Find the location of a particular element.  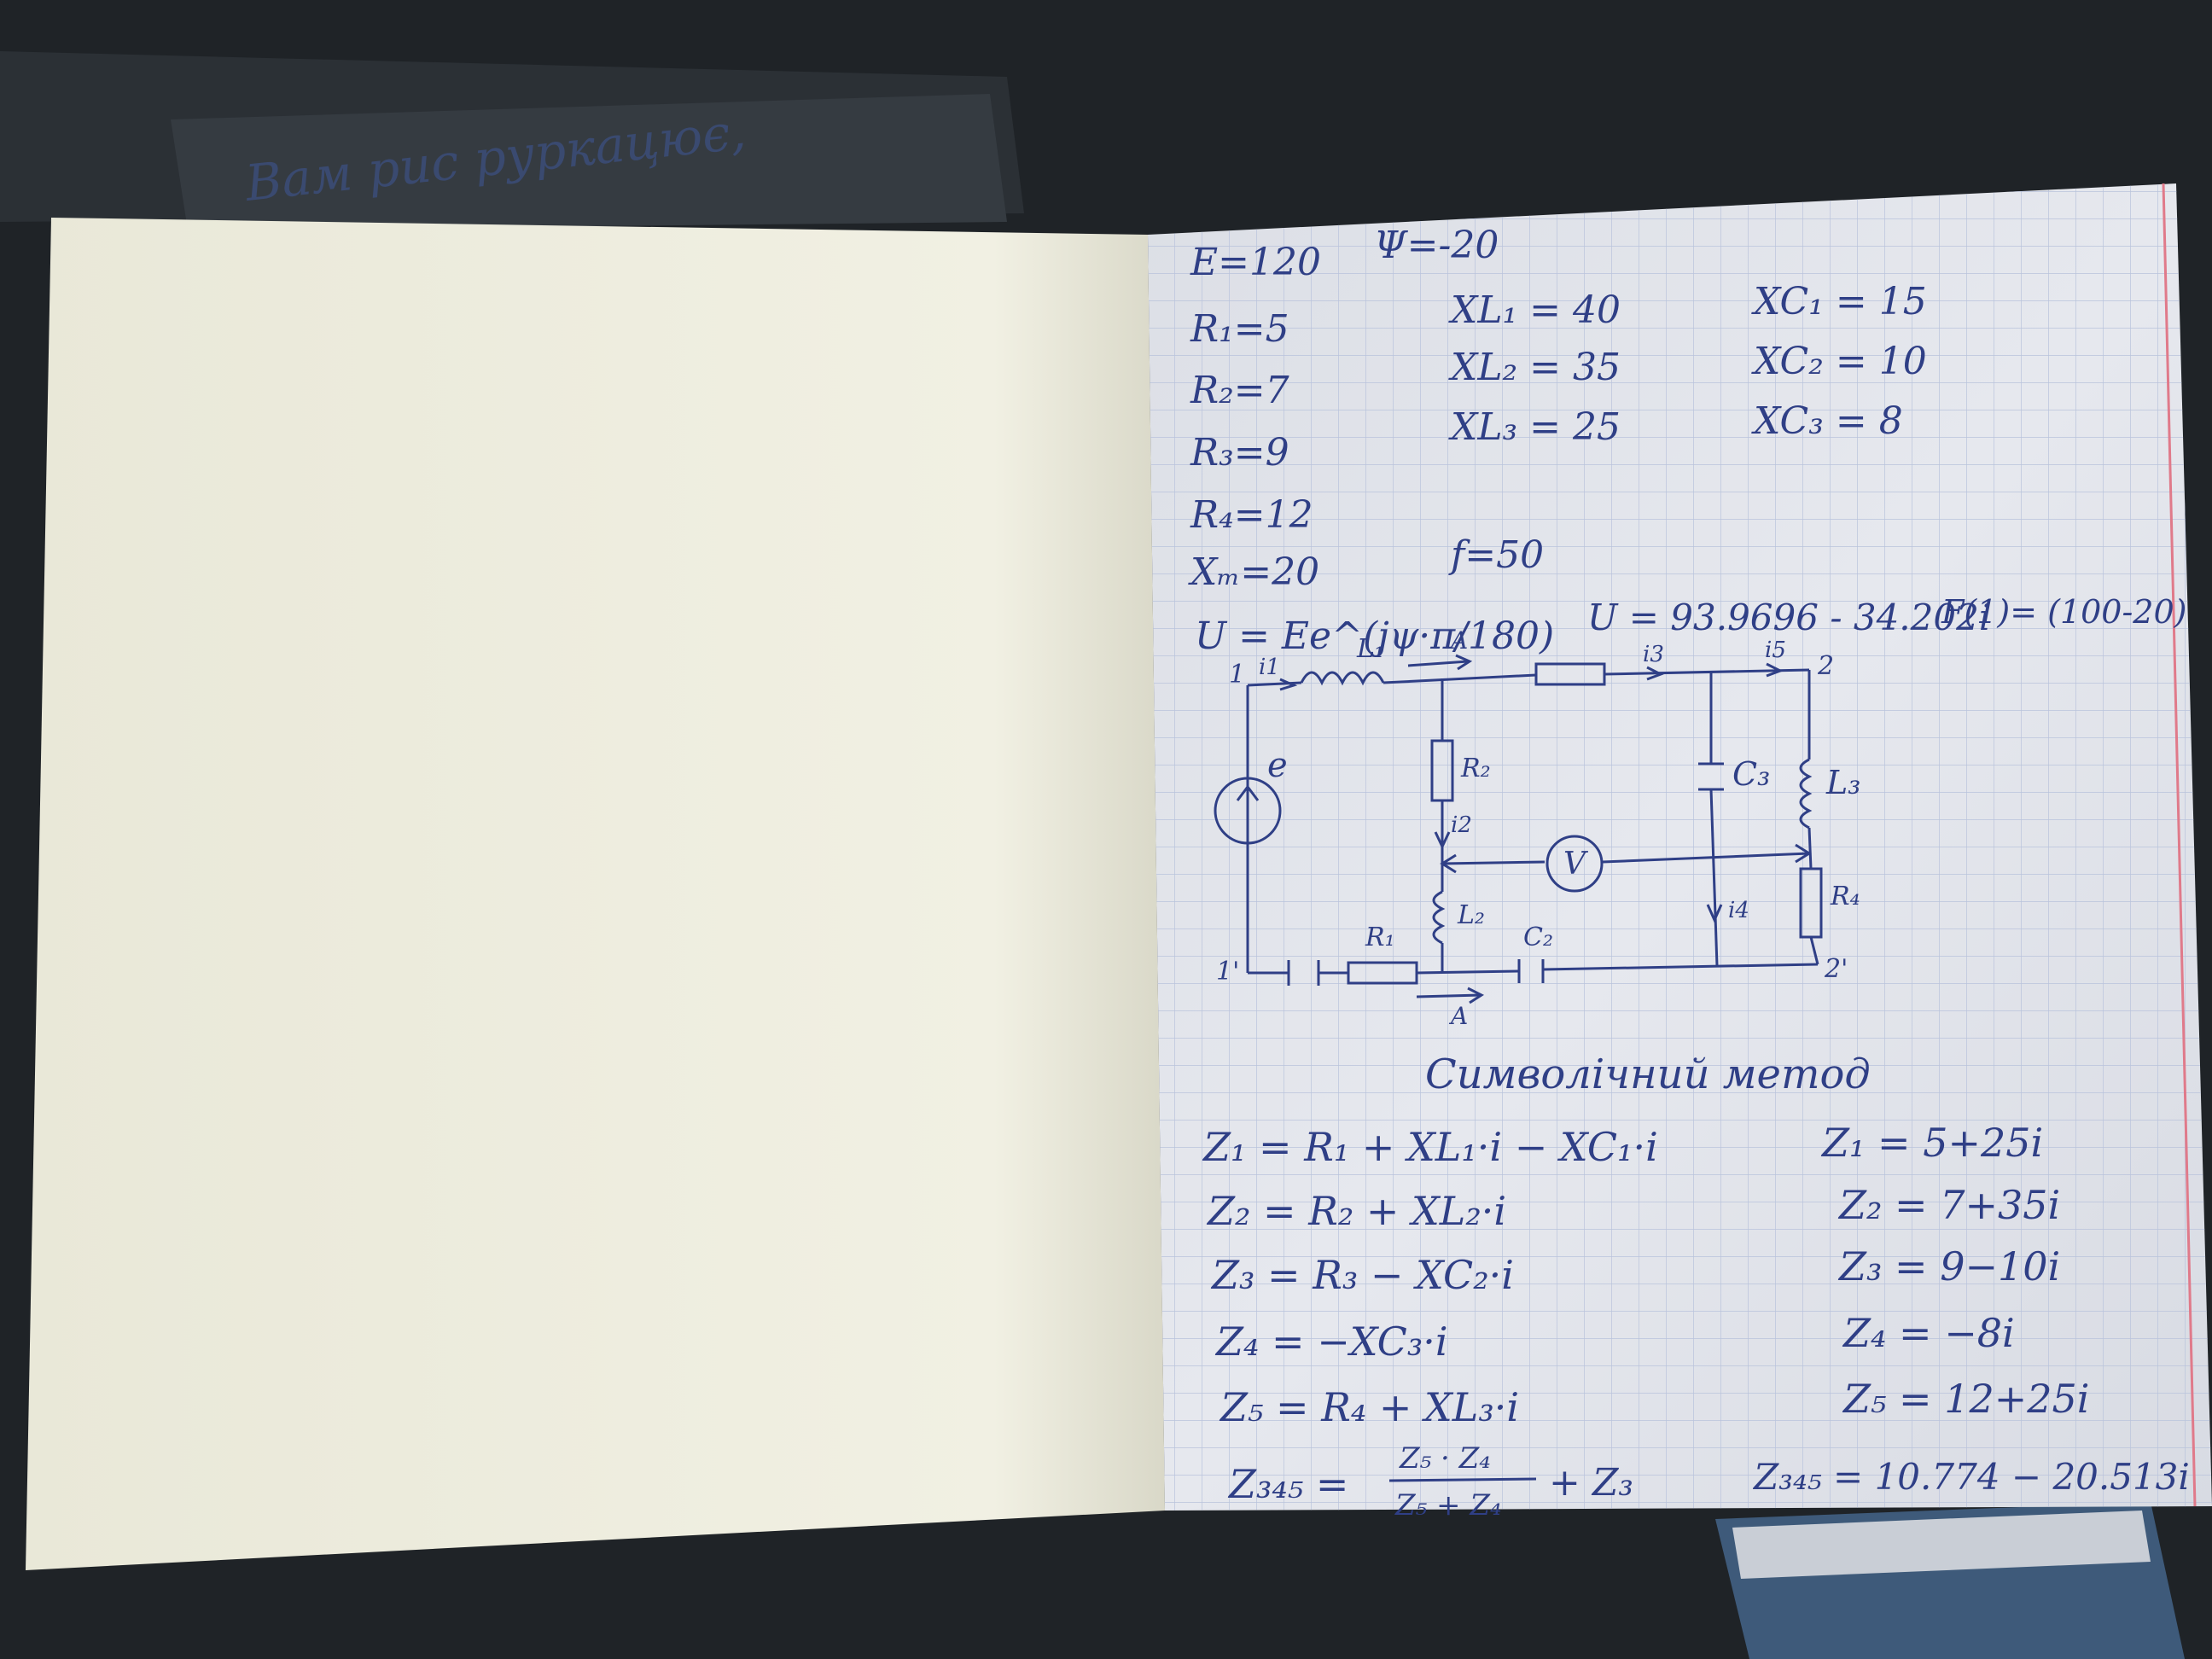

given-r1: R₁=5 is located at coordinates (1239, 329).